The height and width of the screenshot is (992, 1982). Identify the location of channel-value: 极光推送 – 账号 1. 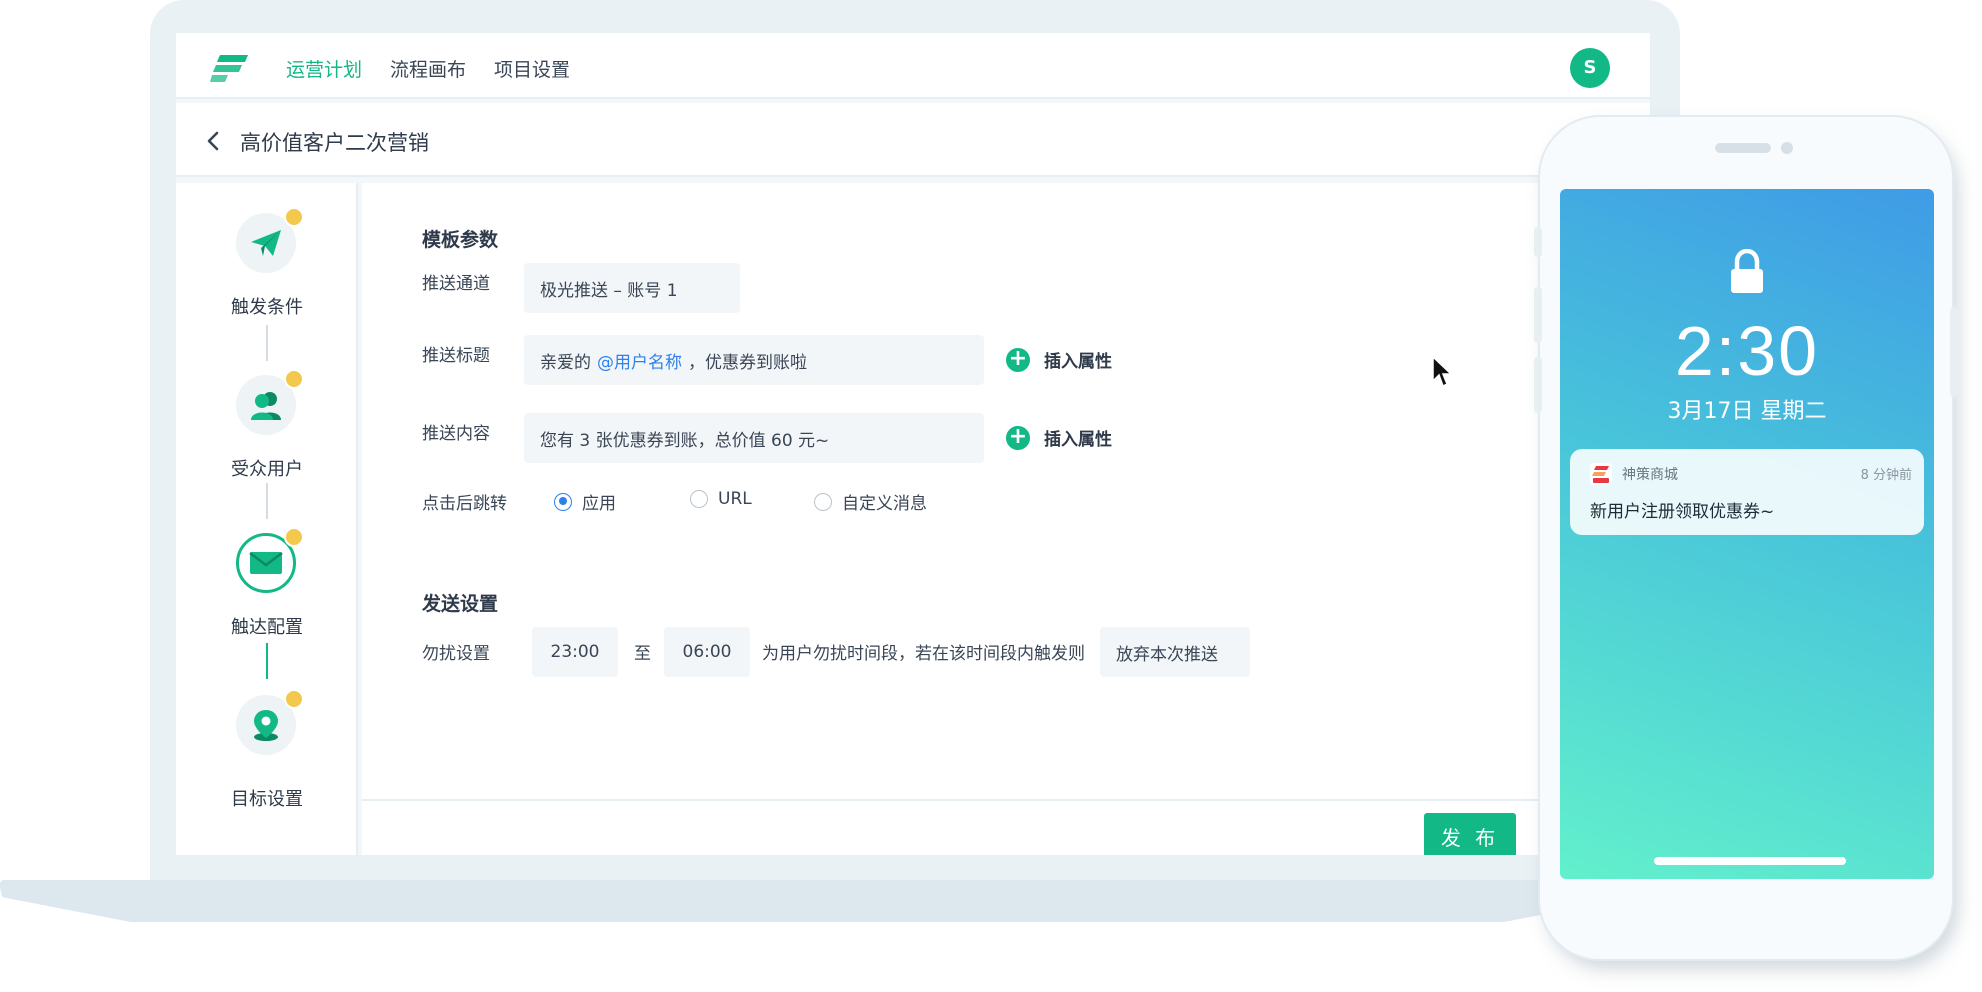
(609, 290).